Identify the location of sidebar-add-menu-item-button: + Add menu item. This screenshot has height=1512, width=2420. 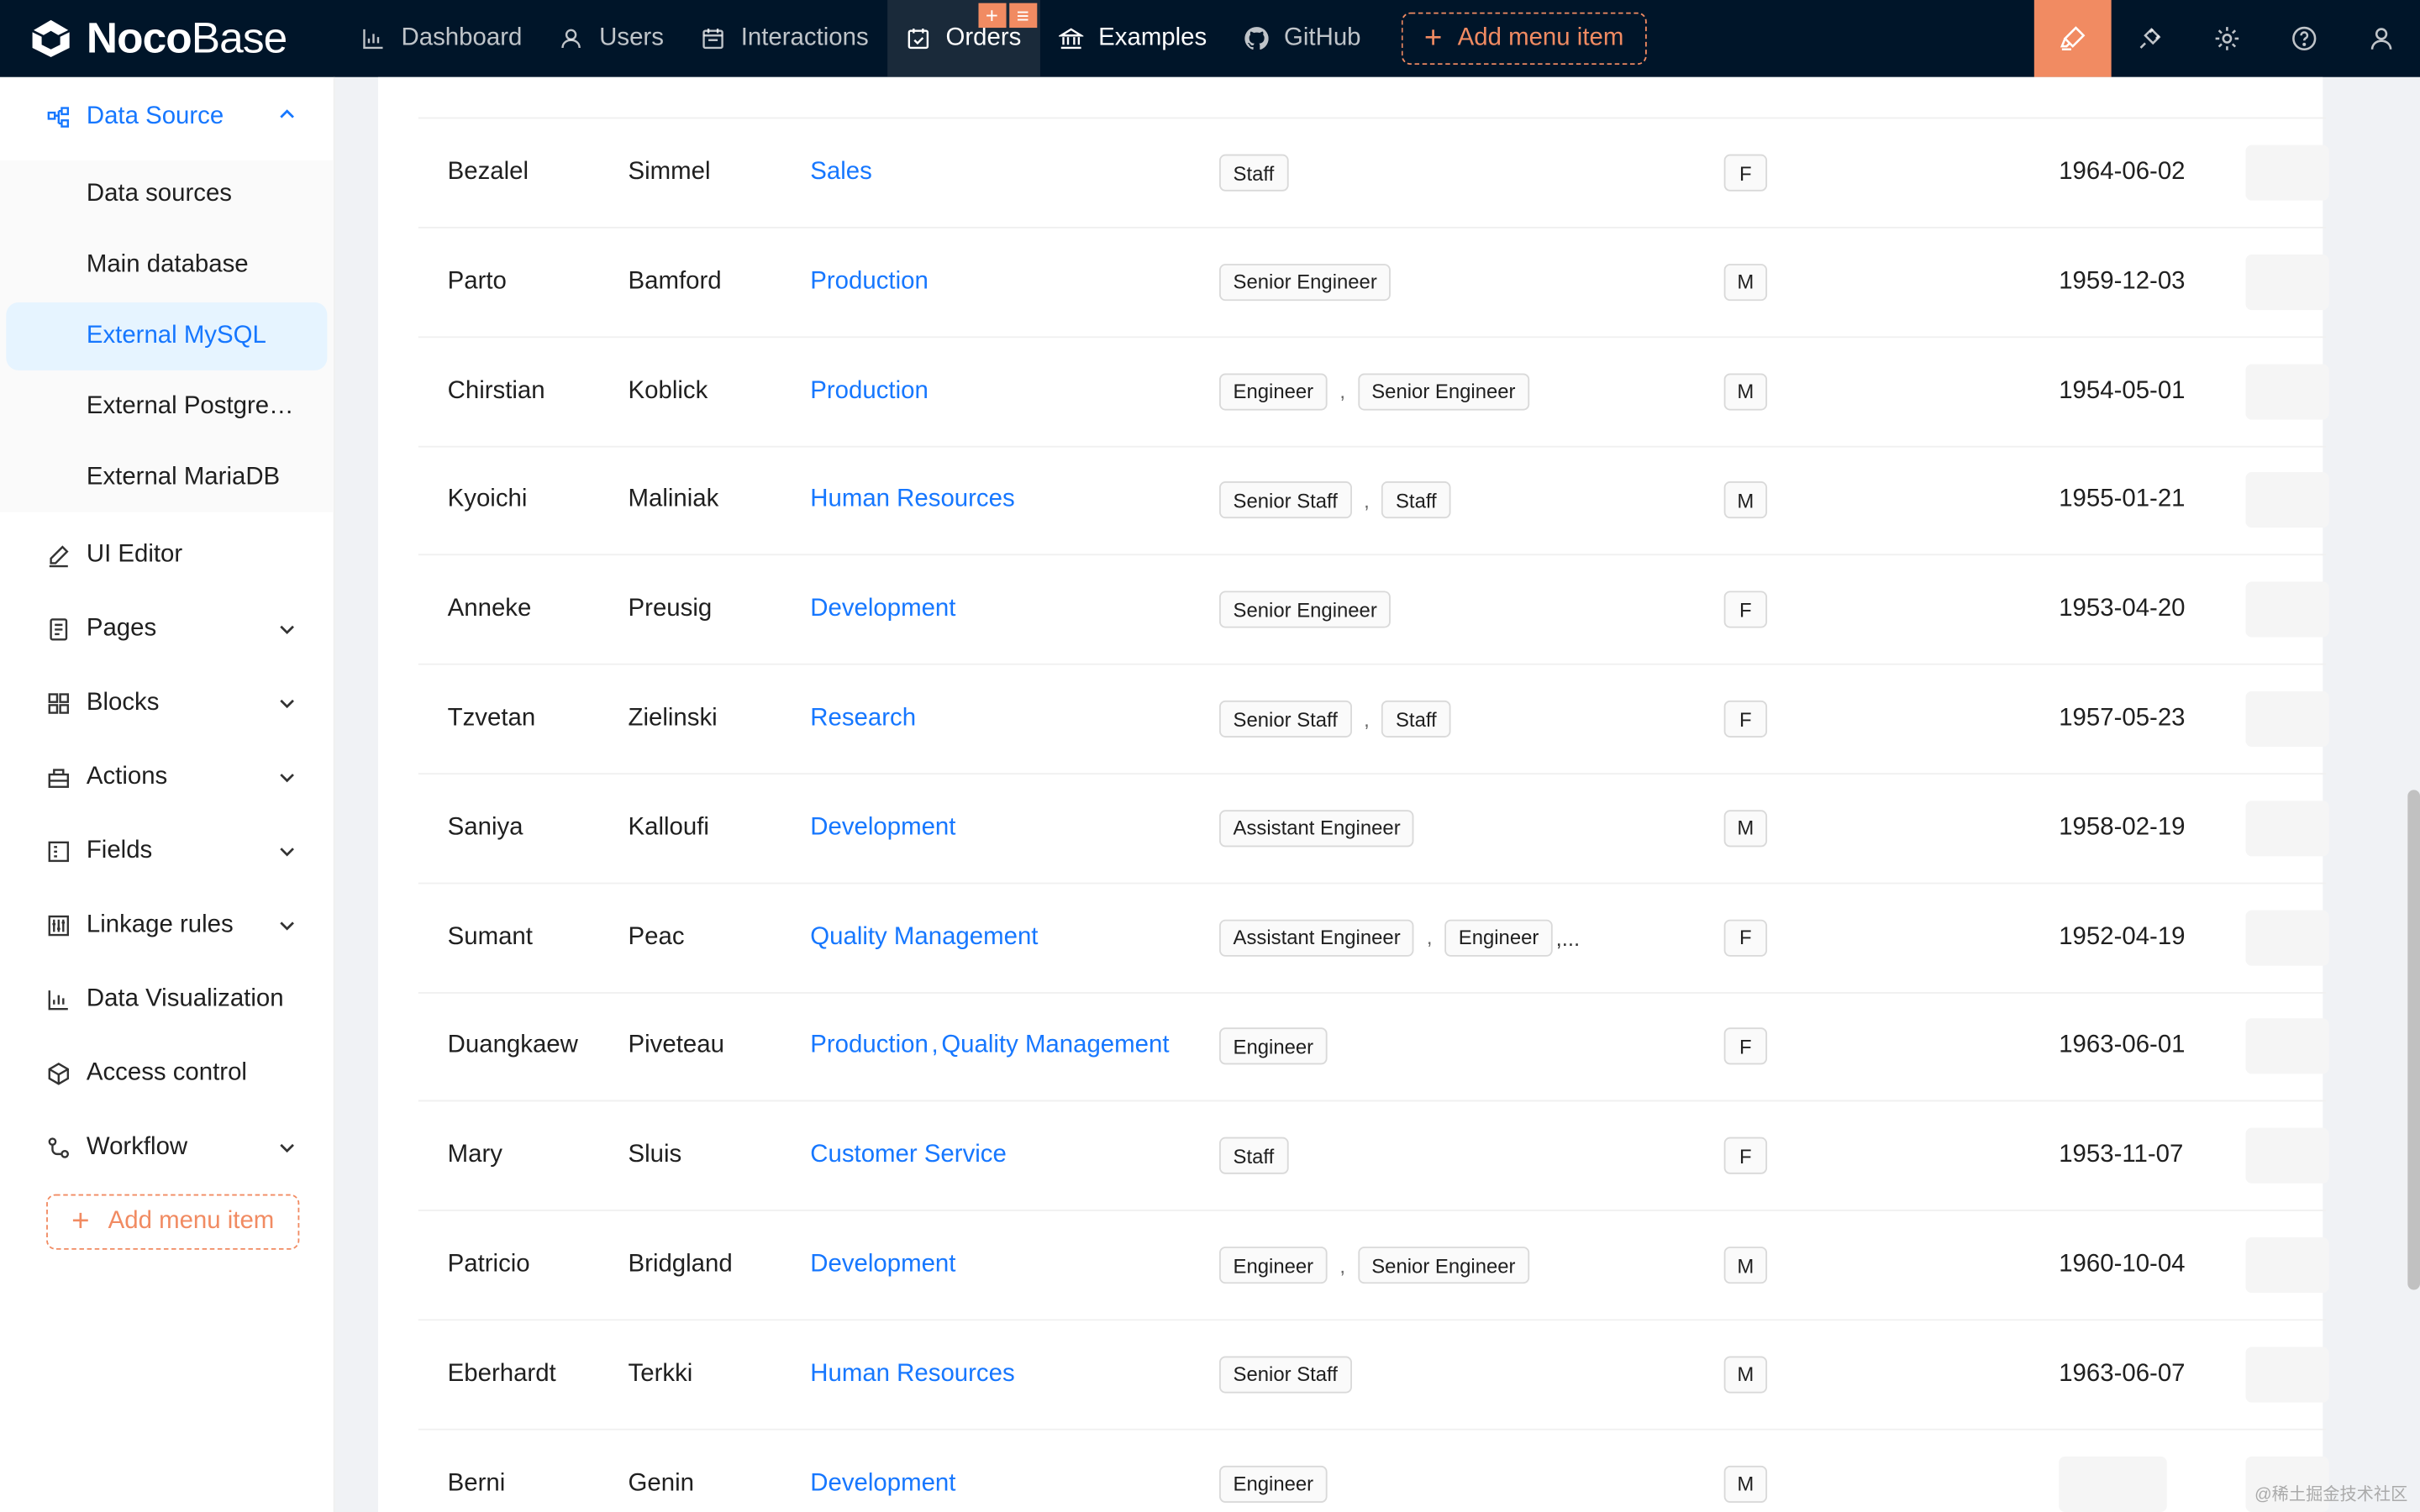
(173, 1222).